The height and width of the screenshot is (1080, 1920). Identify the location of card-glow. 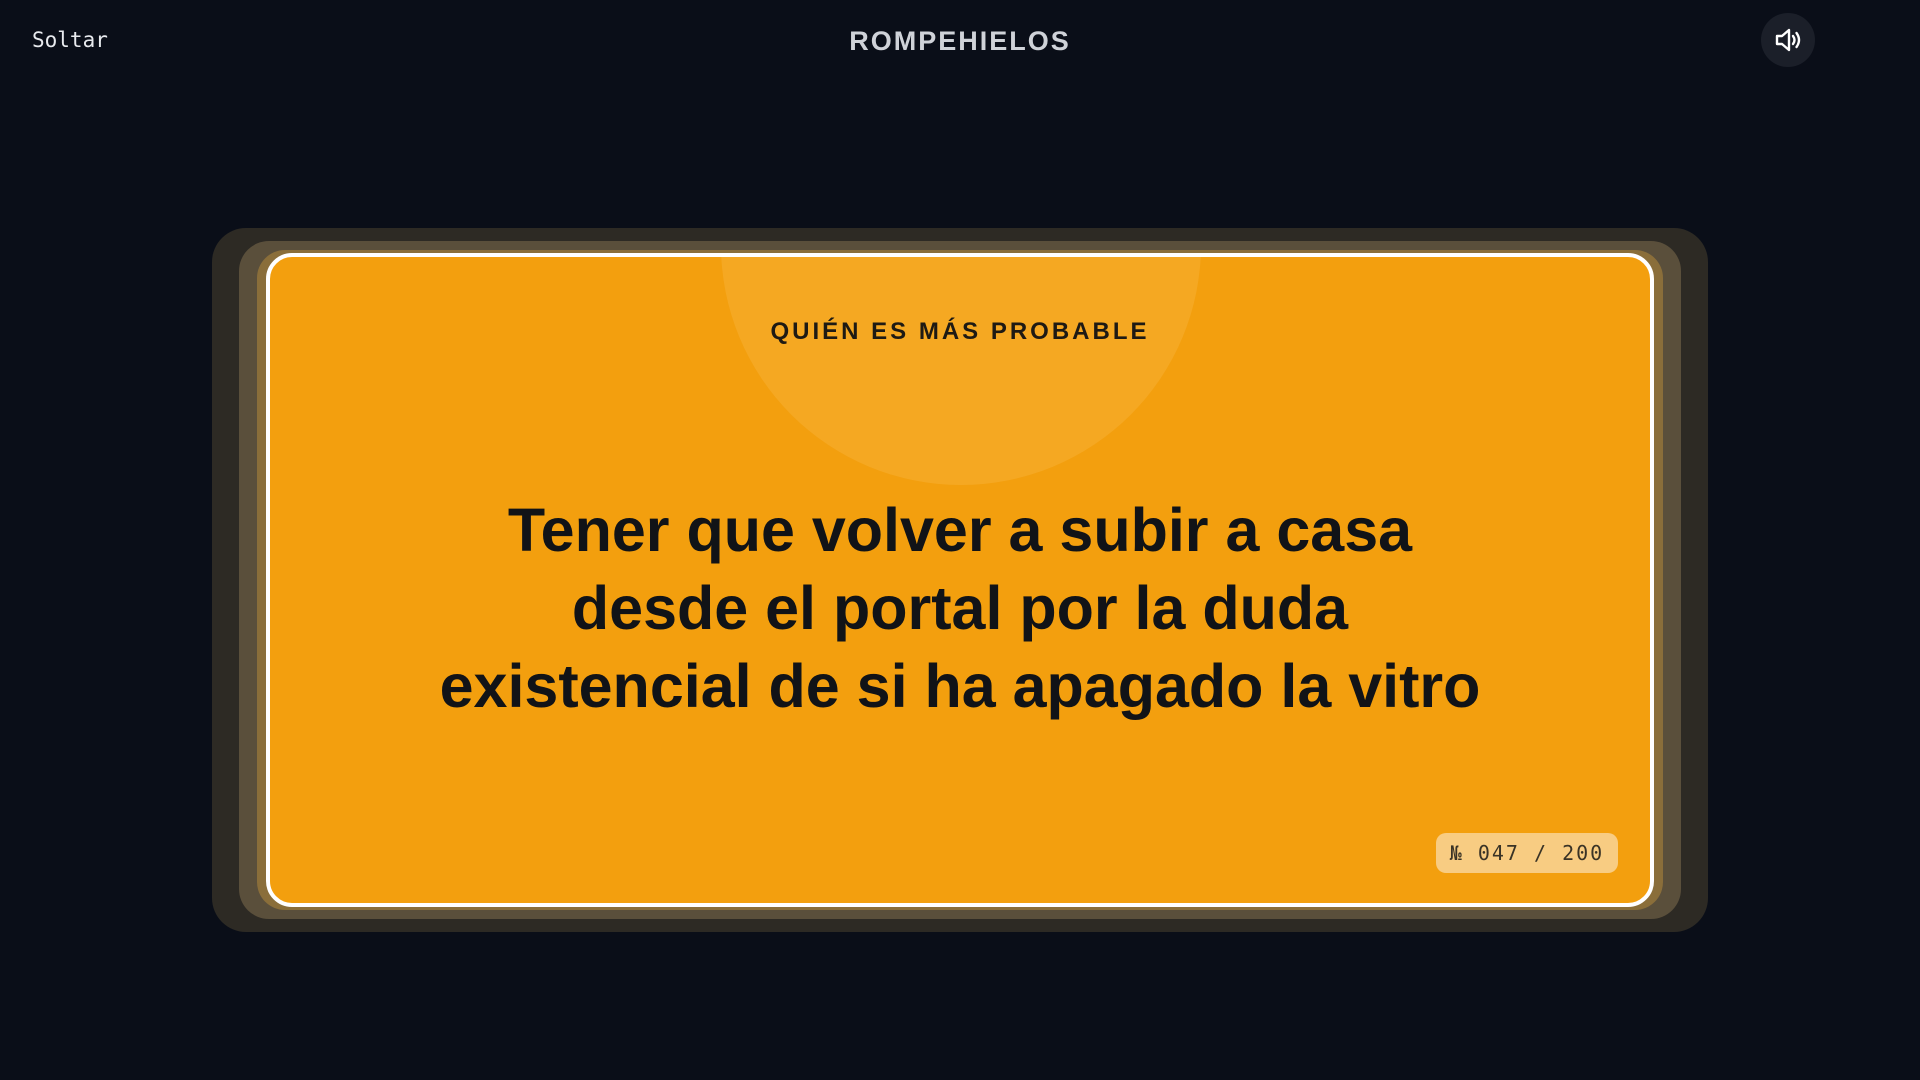
(961, 371).